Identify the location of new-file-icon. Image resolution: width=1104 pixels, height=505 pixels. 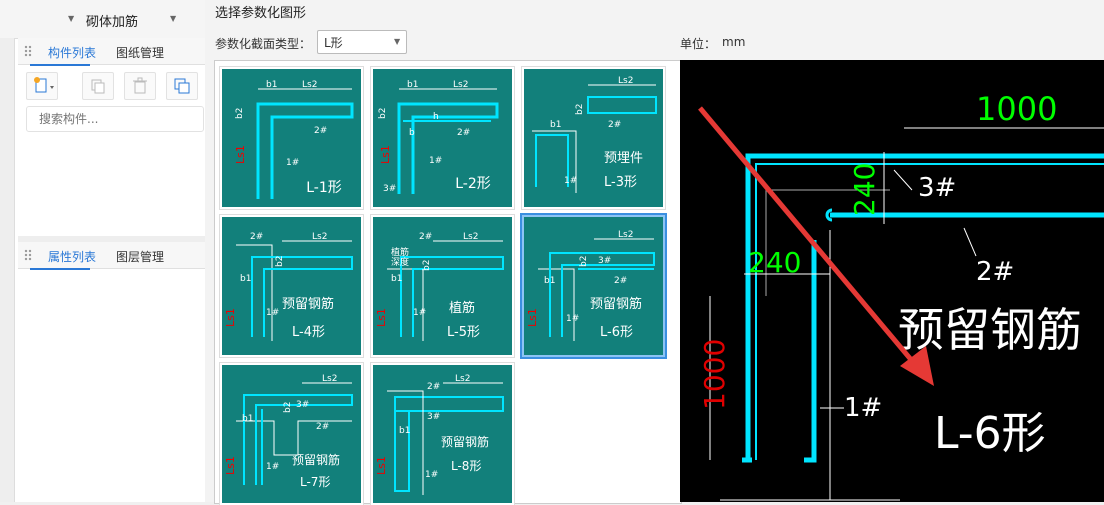
(44, 85).